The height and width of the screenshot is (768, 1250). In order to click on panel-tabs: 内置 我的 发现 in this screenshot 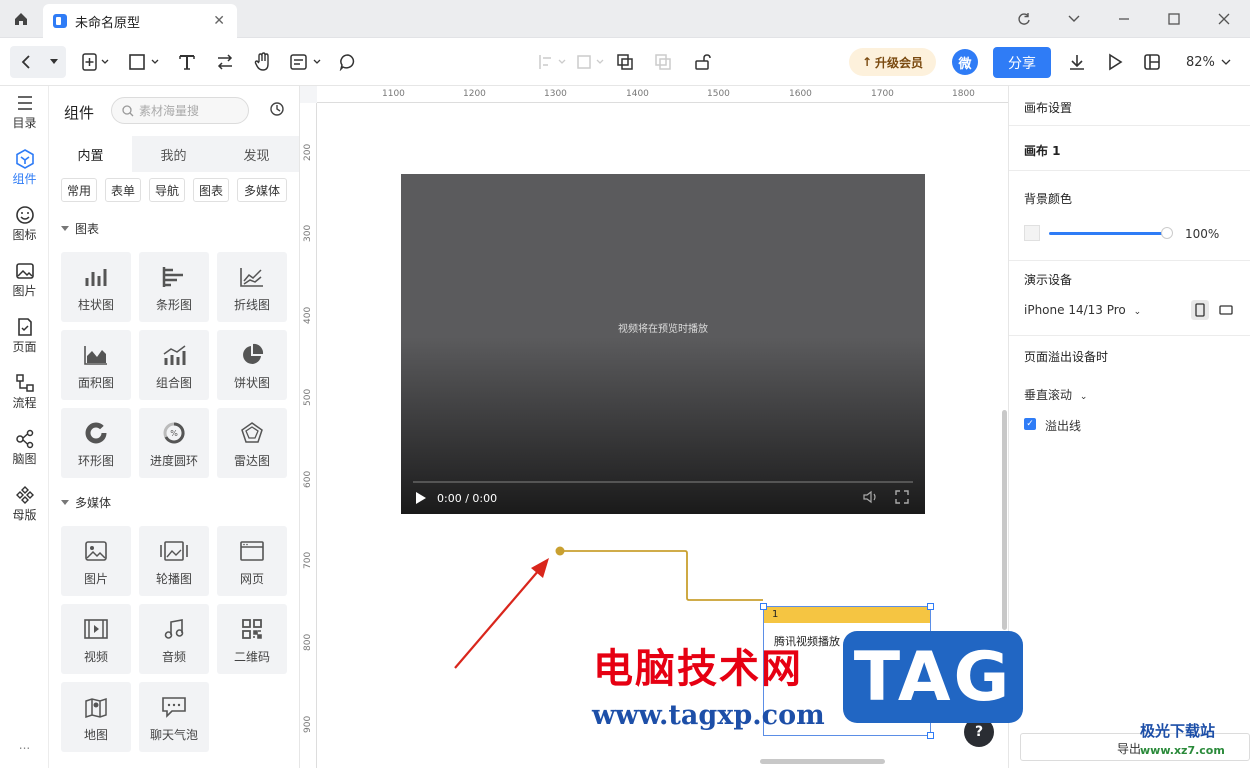, I will do `click(174, 154)`.